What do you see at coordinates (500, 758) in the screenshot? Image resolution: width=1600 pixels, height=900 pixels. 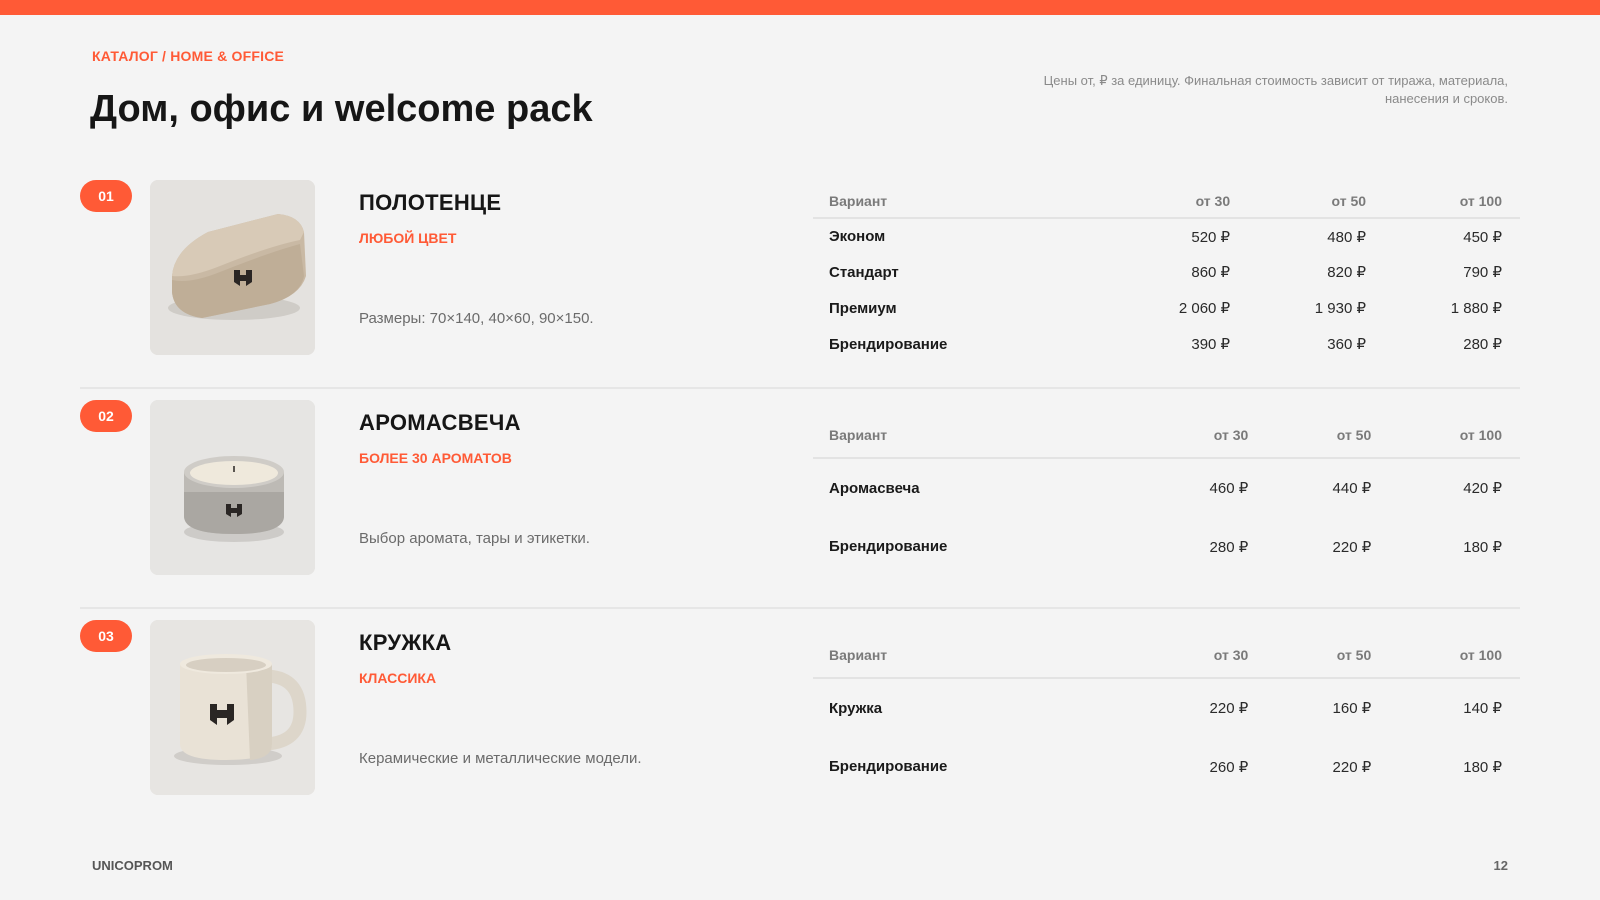 I see `product-description: Керамические и металлические модели.` at bounding box center [500, 758].